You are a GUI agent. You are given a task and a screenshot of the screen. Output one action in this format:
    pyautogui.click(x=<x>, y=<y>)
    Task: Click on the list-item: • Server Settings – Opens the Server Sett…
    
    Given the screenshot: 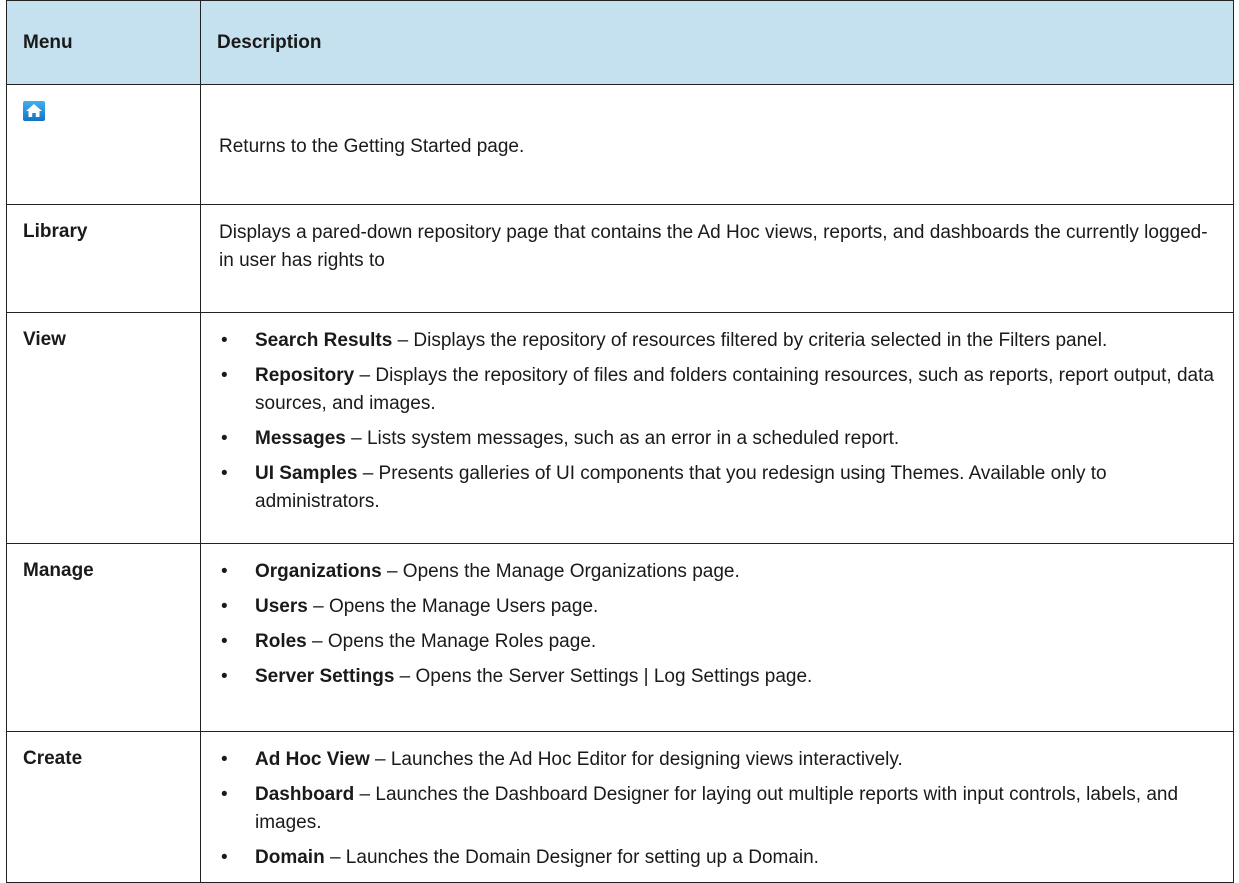 What is the action you would take?
    pyautogui.click(x=717, y=677)
    